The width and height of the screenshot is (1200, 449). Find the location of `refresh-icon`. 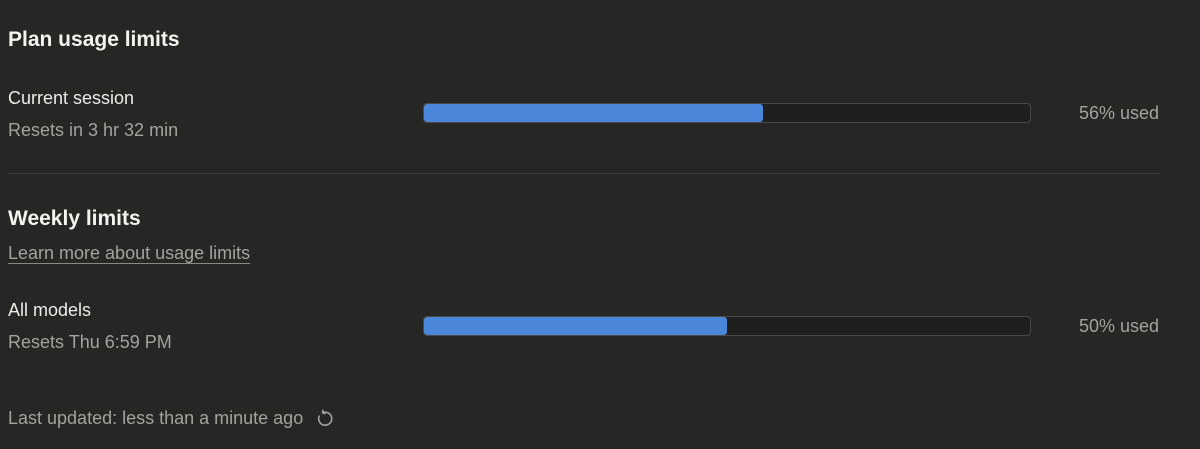

refresh-icon is located at coordinates (325, 419).